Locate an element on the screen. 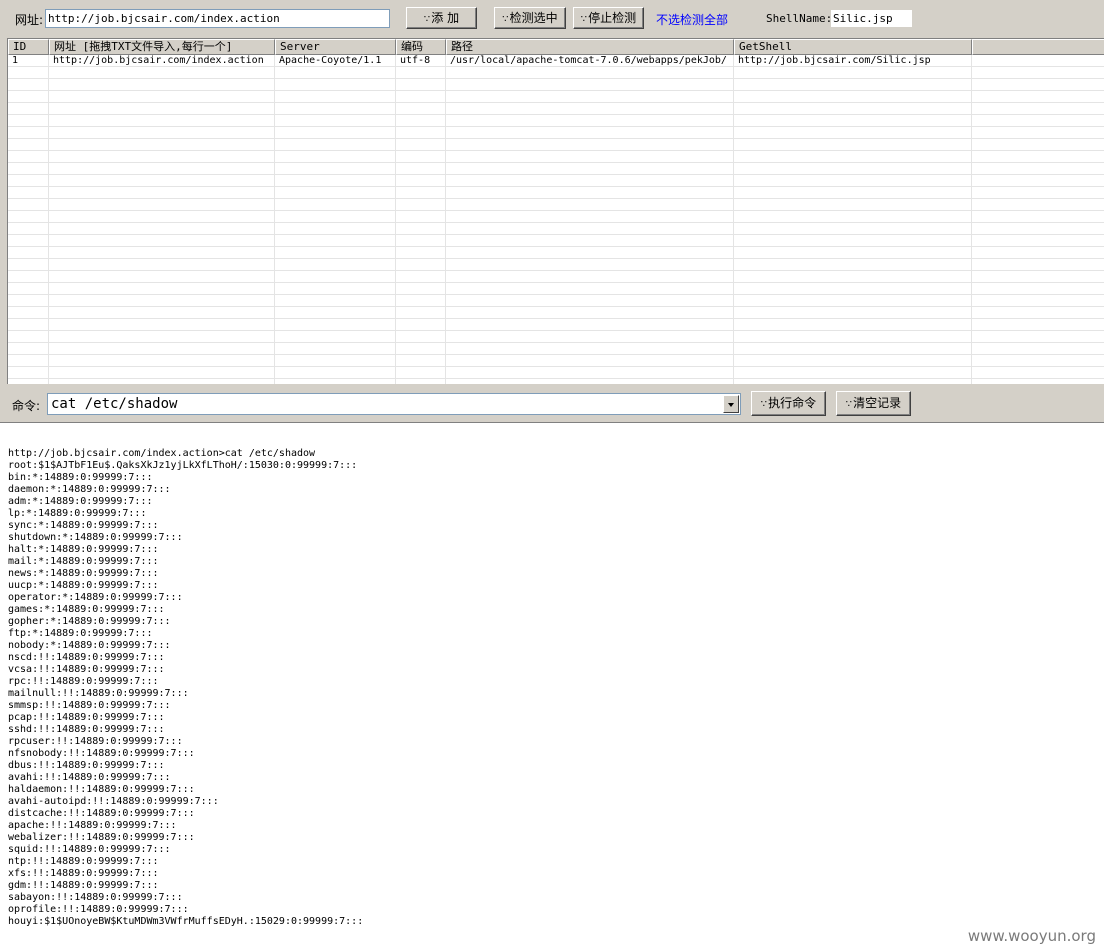 The width and height of the screenshot is (1104, 947). output-line: sshd:!!:14889:0:99999:7::: is located at coordinates (86, 729).